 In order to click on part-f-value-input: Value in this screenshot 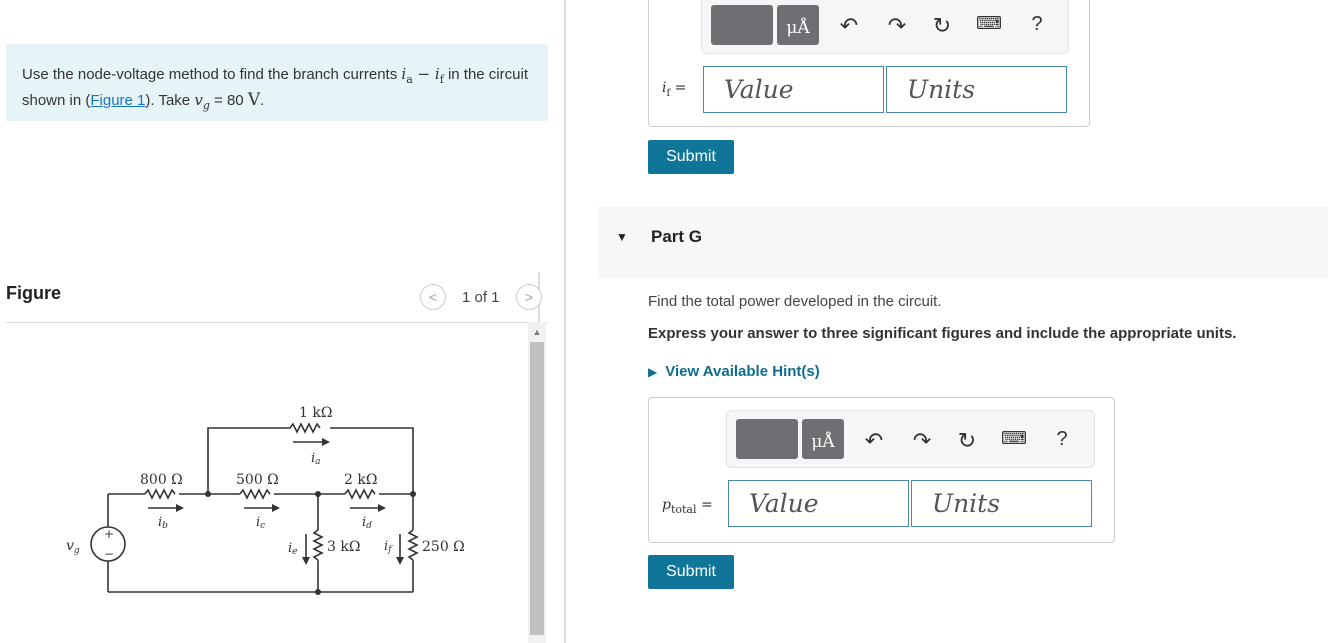, I will do `click(793, 89)`.